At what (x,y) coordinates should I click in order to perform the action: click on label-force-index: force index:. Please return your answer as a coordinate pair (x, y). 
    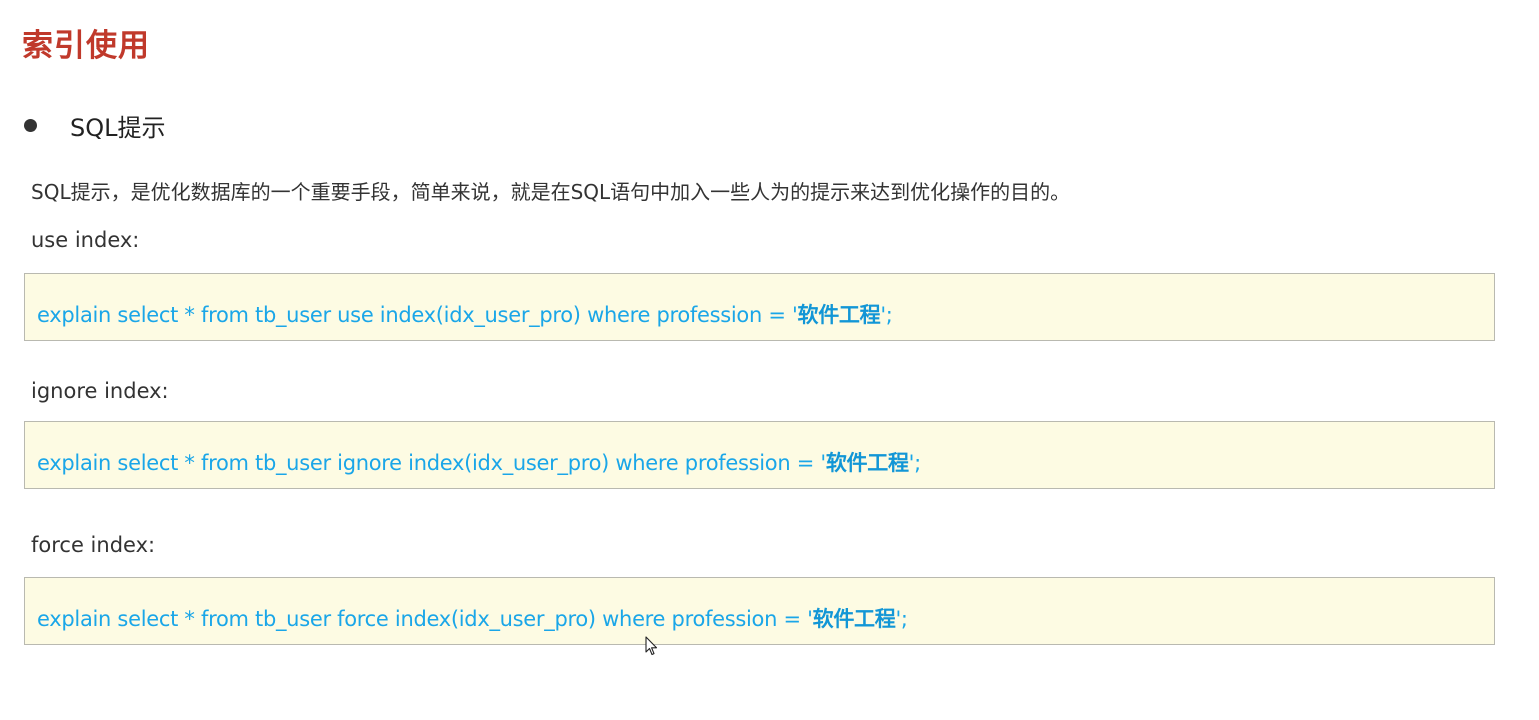
    Looking at the image, I should click on (93, 545).